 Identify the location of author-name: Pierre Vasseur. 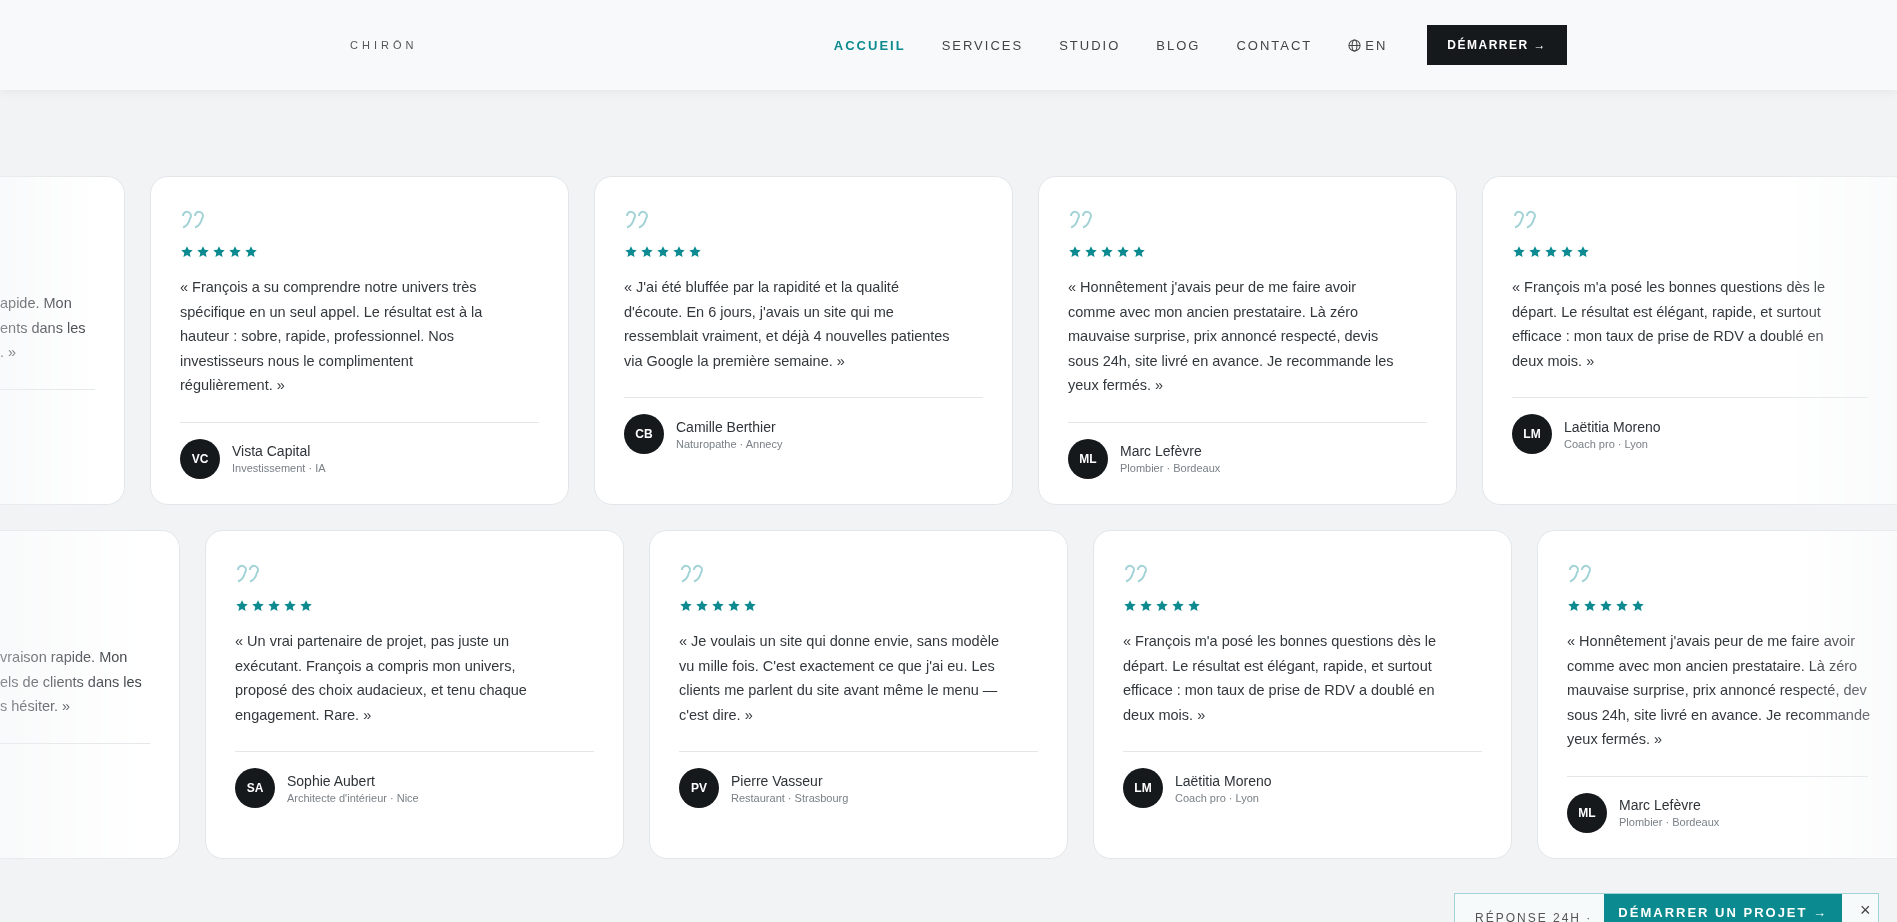
(777, 780).